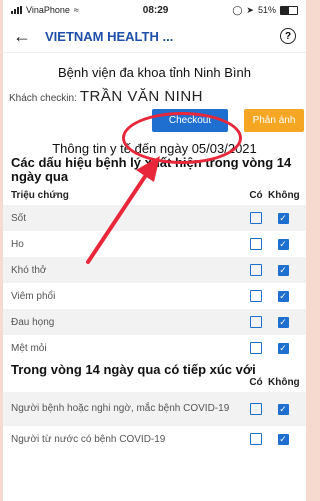  I want to click on symptom-label: Đau họng, so click(33, 322).